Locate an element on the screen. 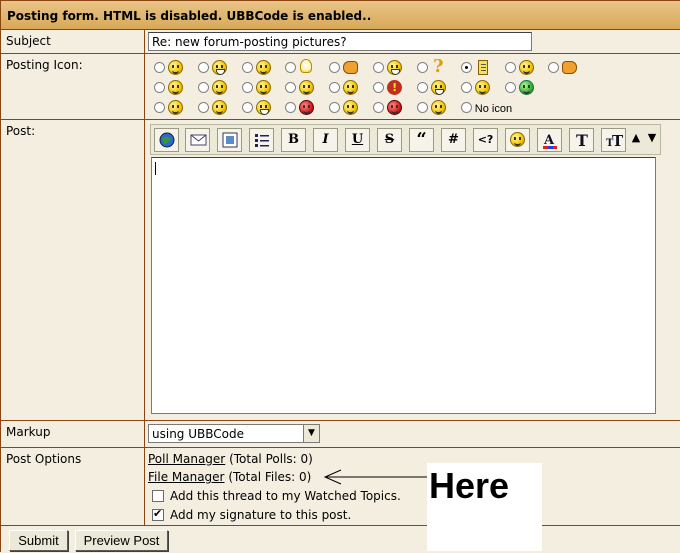  expand-up-icon: ▲ is located at coordinates (636, 140).